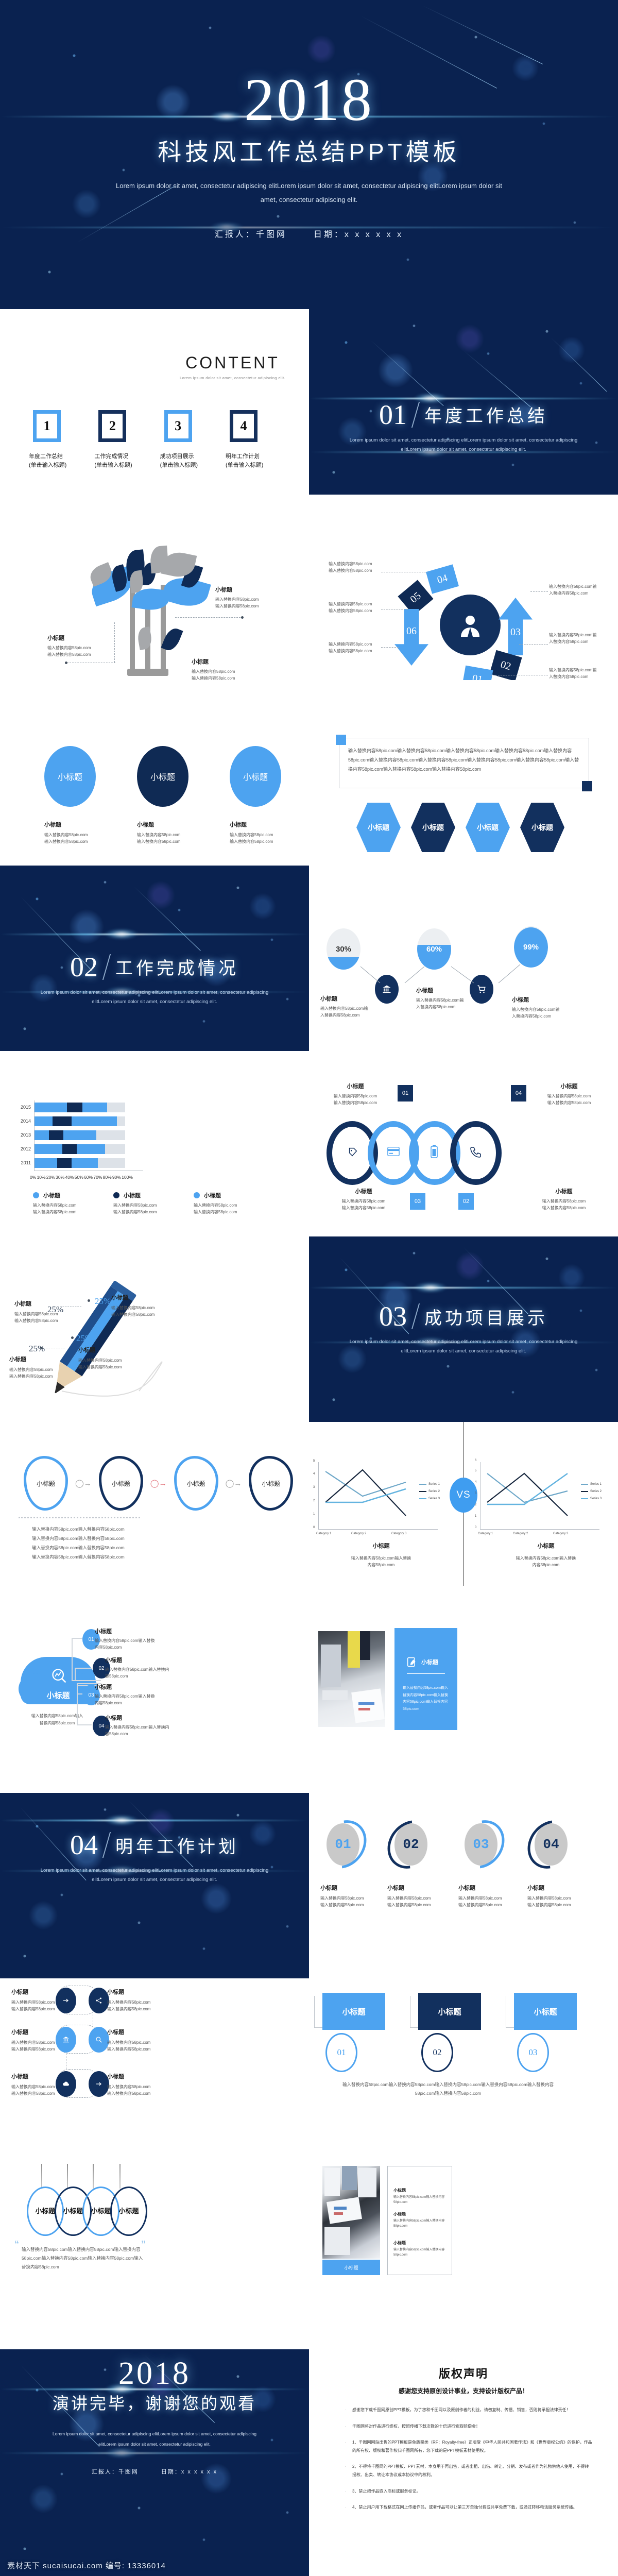 This screenshot has width=618, height=2576. I want to click on arrow-cycle-step-01: 01, so click(477, 672).